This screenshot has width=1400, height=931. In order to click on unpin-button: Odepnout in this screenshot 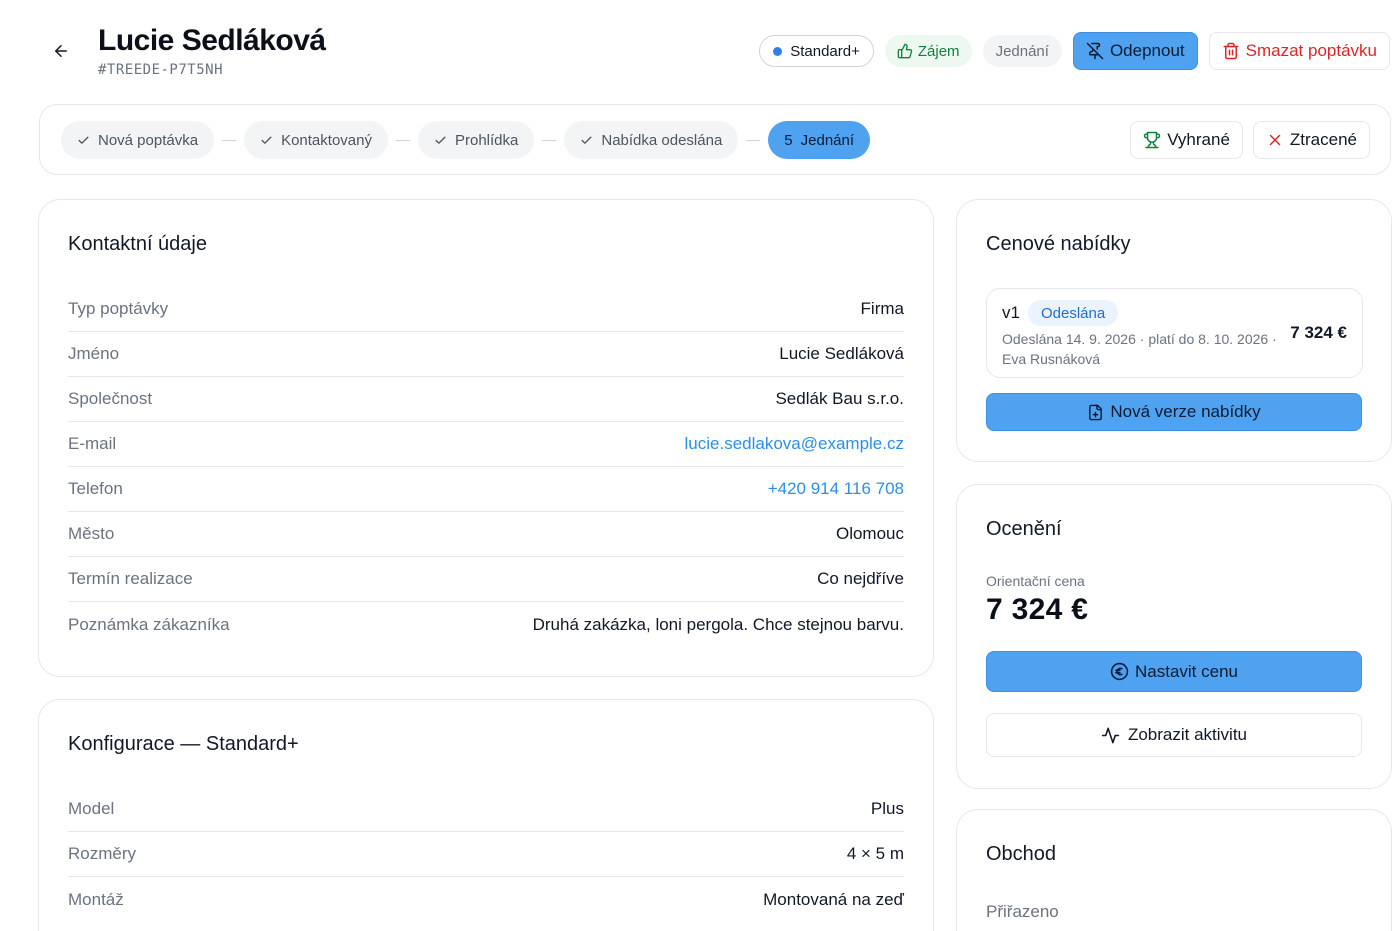, I will do `click(1135, 51)`.